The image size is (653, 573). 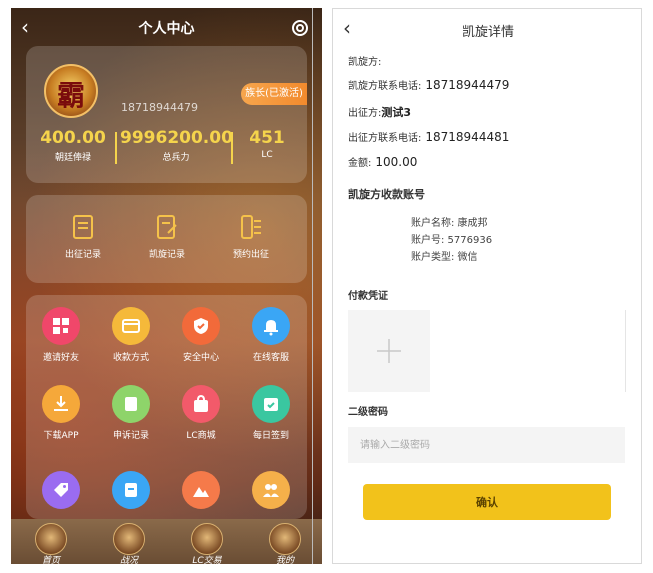 I want to click on amount-row: 金额: 100.00, so click(x=382, y=161).